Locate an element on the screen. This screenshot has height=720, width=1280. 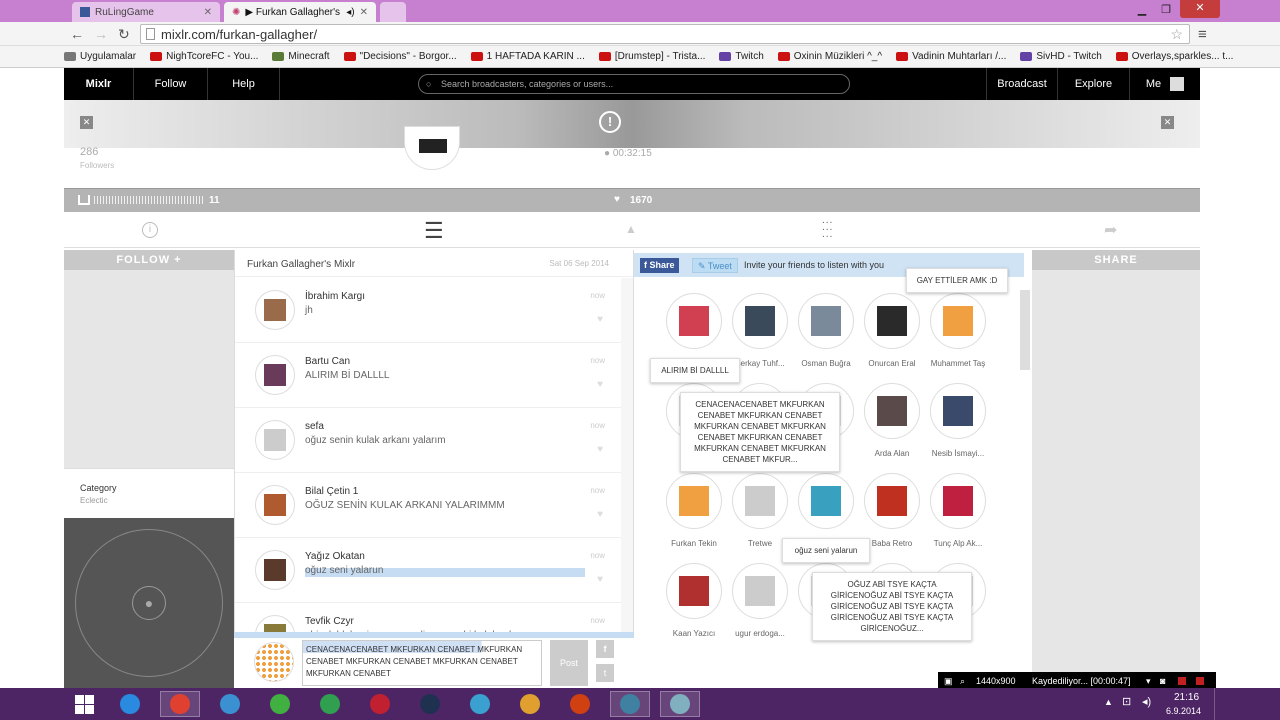
notes-app-icon is located at coordinates (680, 704).